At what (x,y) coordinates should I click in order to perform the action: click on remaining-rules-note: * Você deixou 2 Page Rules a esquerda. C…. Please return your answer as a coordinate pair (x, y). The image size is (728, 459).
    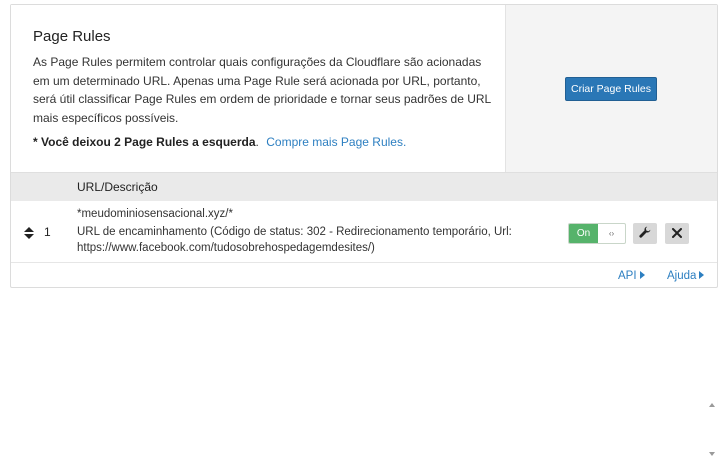
    Looking at the image, I should click on (219, 142).